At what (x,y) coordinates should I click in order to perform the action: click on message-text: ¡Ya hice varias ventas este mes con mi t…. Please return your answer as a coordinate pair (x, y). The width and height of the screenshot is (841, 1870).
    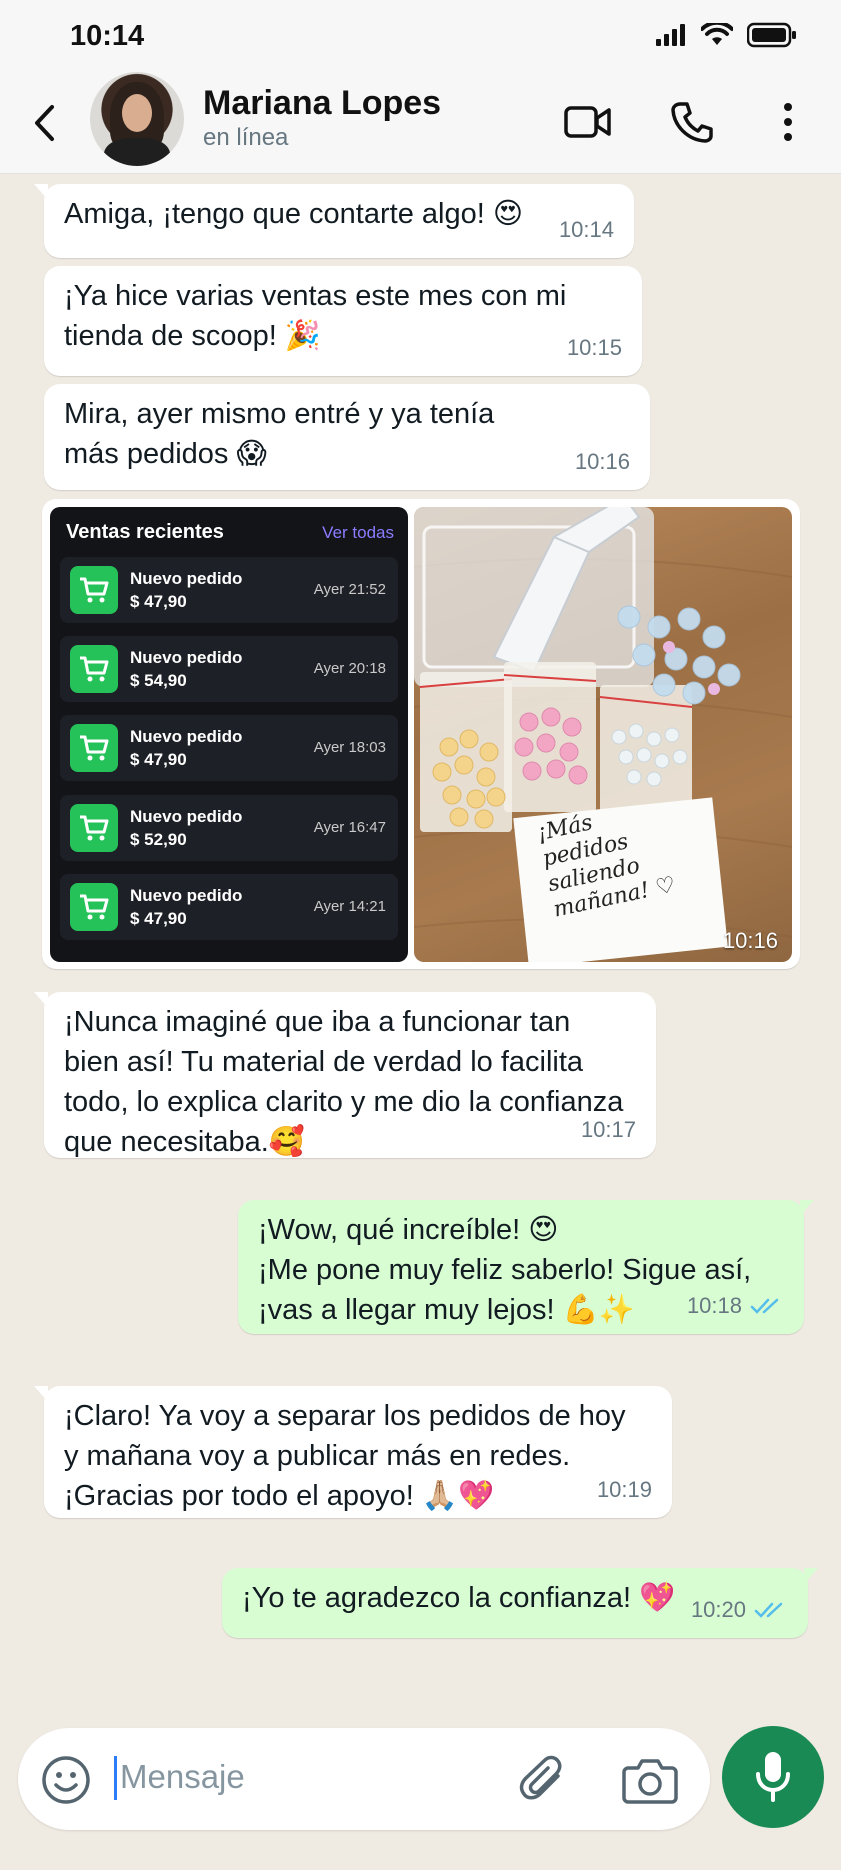
    Looking at the image, I should click on (315, 316).